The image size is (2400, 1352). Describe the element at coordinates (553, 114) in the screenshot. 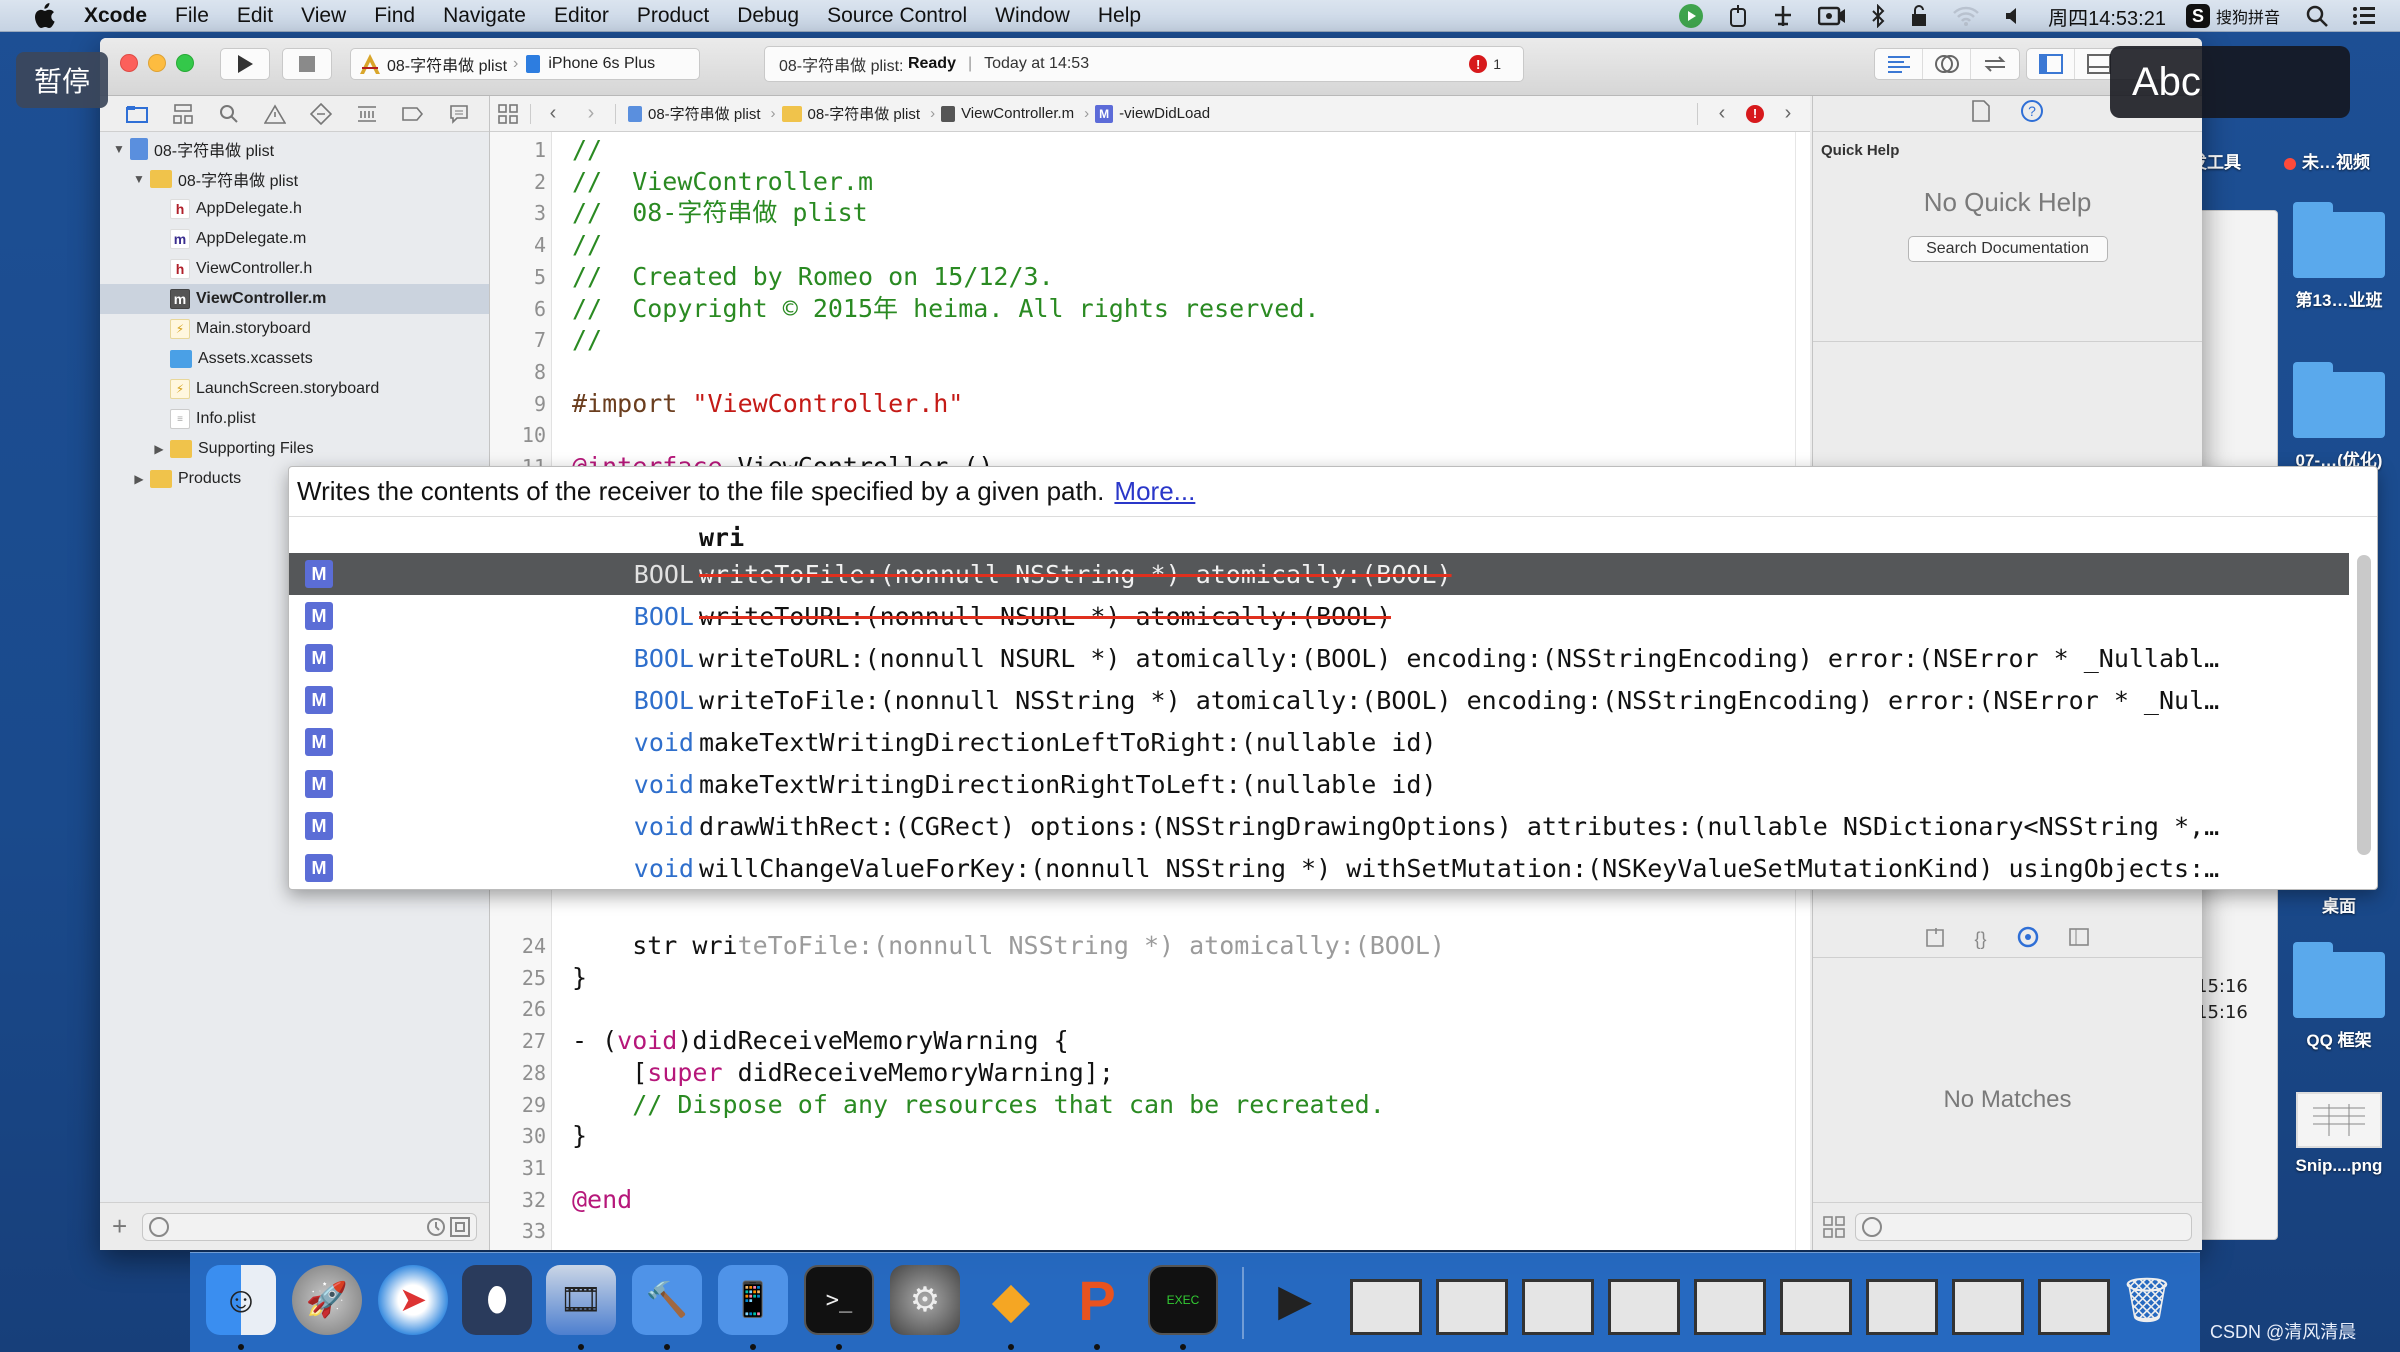

I see `back-button: ‹` at that location.